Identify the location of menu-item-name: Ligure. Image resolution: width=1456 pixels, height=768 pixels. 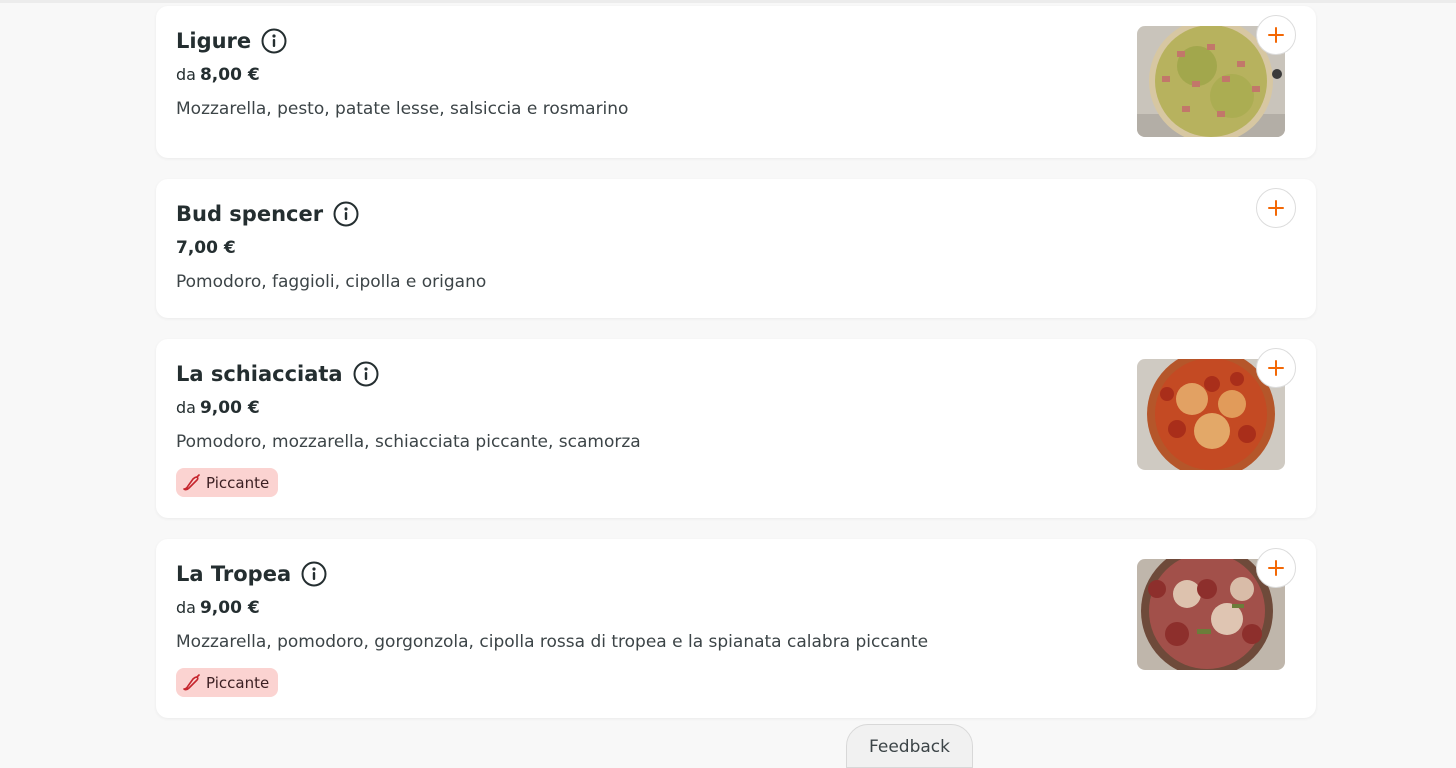
(214, 41).